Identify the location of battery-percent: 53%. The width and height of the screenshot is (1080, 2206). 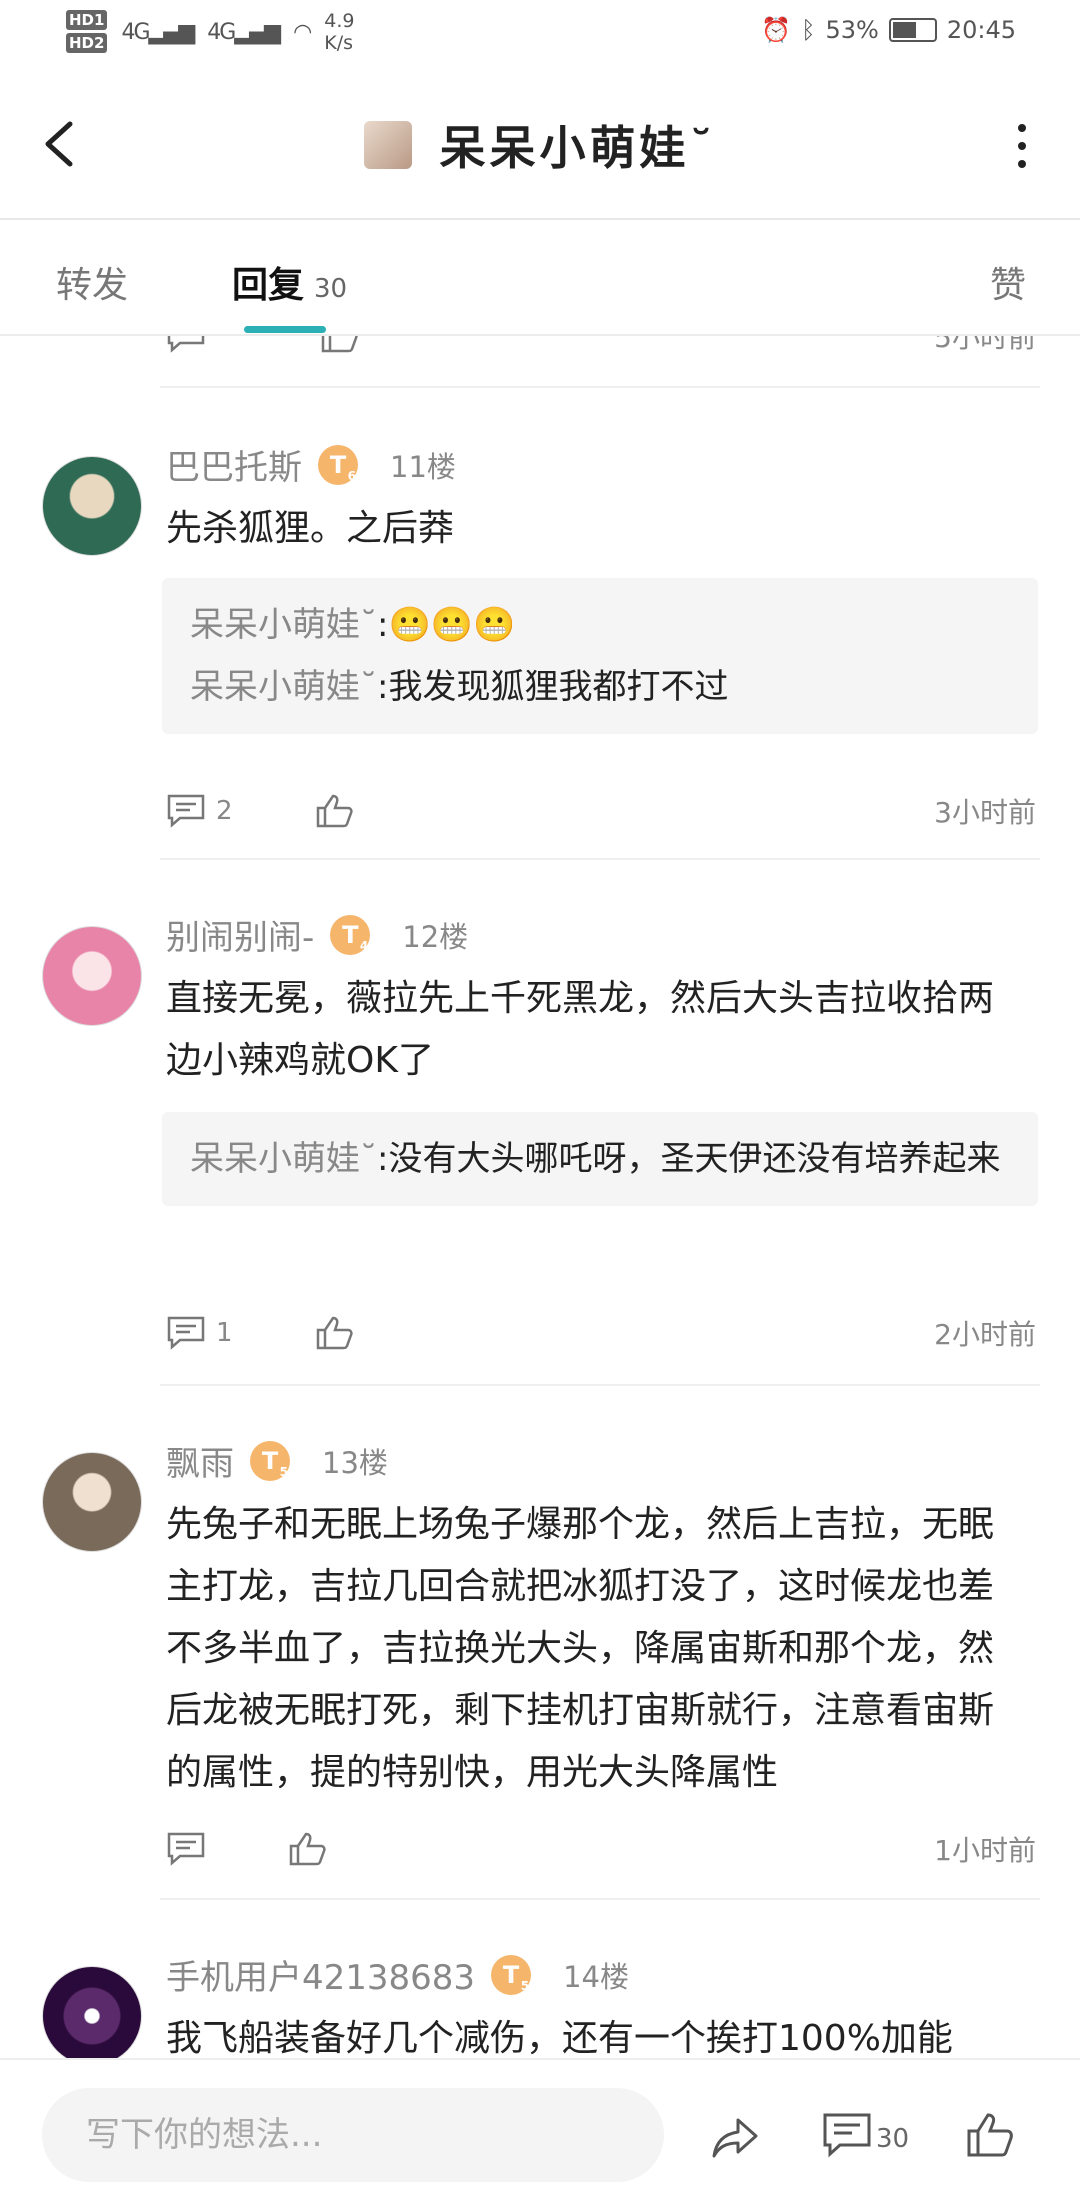
(852, 30).